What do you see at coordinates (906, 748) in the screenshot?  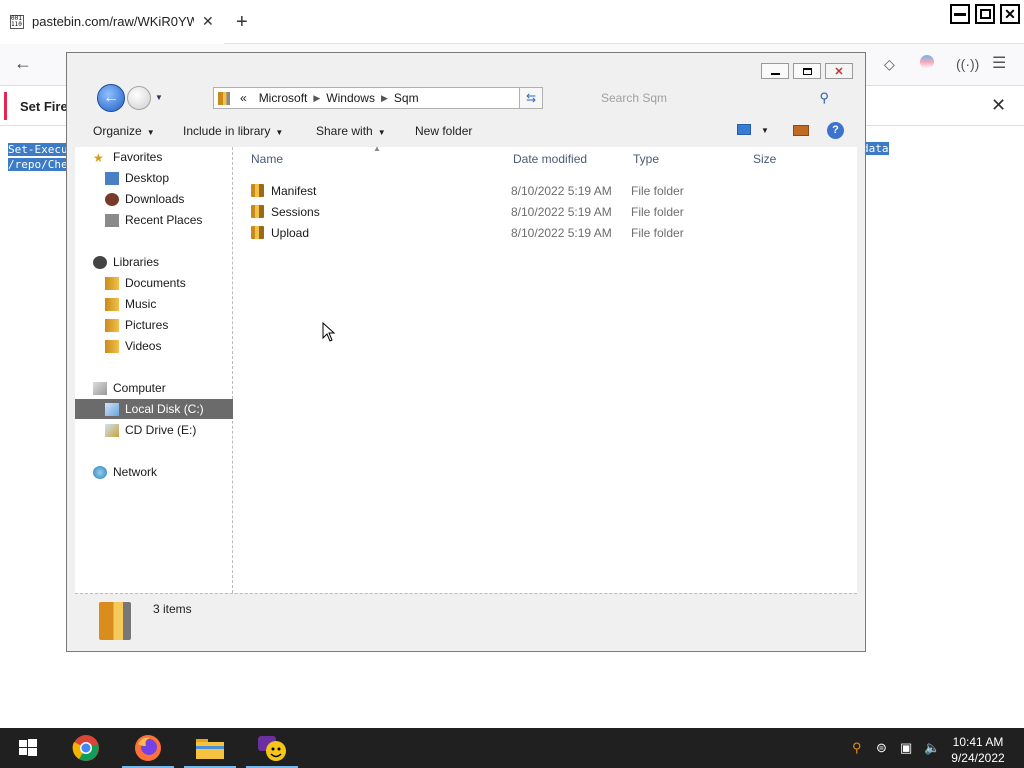 I see `network-tray-icon: ▣` at bounding box center [906, 748].